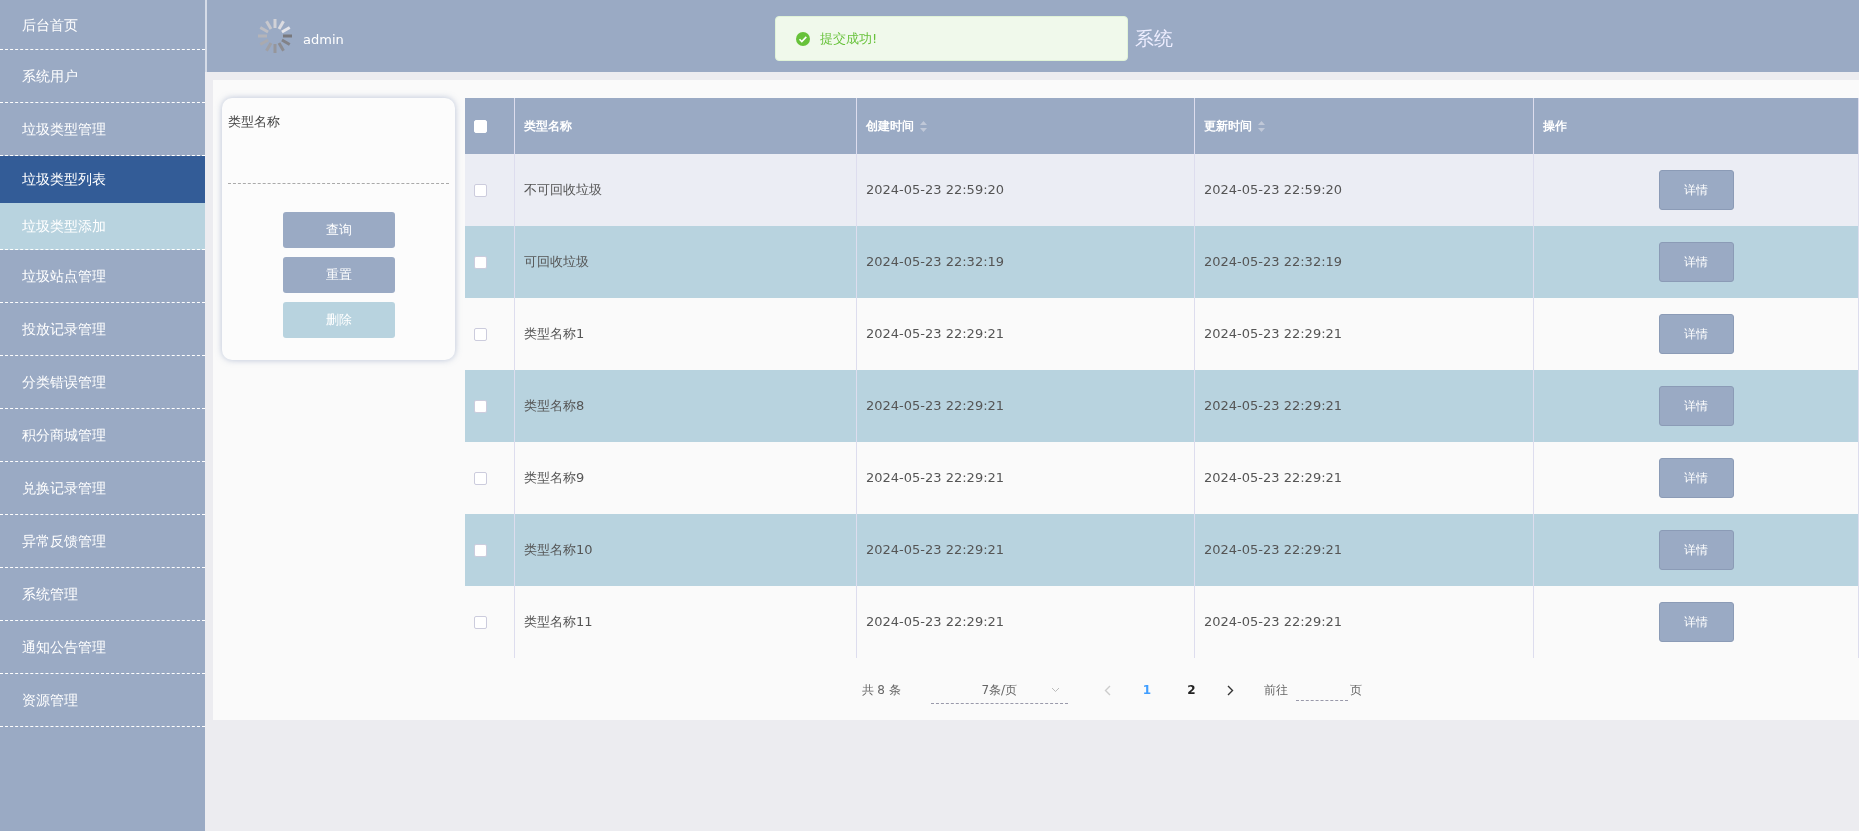 The height and width of the screenshot is (831, 1859). Describe the element at coordinates (1154, 38) in the screenshot. I see `page-title: 系统` at that location.